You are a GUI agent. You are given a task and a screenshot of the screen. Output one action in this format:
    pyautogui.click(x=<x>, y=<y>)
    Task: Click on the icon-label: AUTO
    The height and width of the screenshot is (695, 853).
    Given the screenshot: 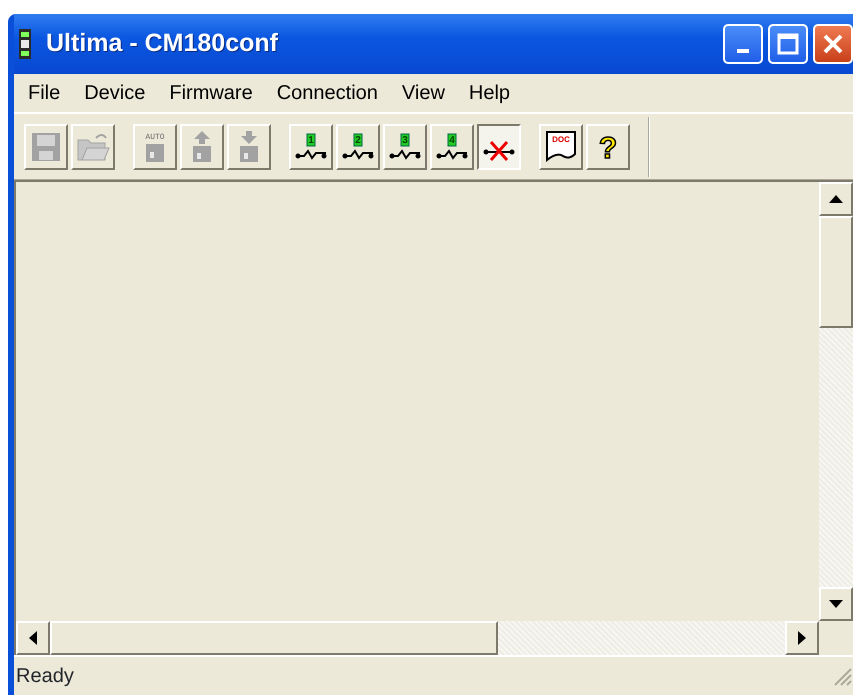 What is the action you would take?
    pyautogui.click(x=155, y=137)
    